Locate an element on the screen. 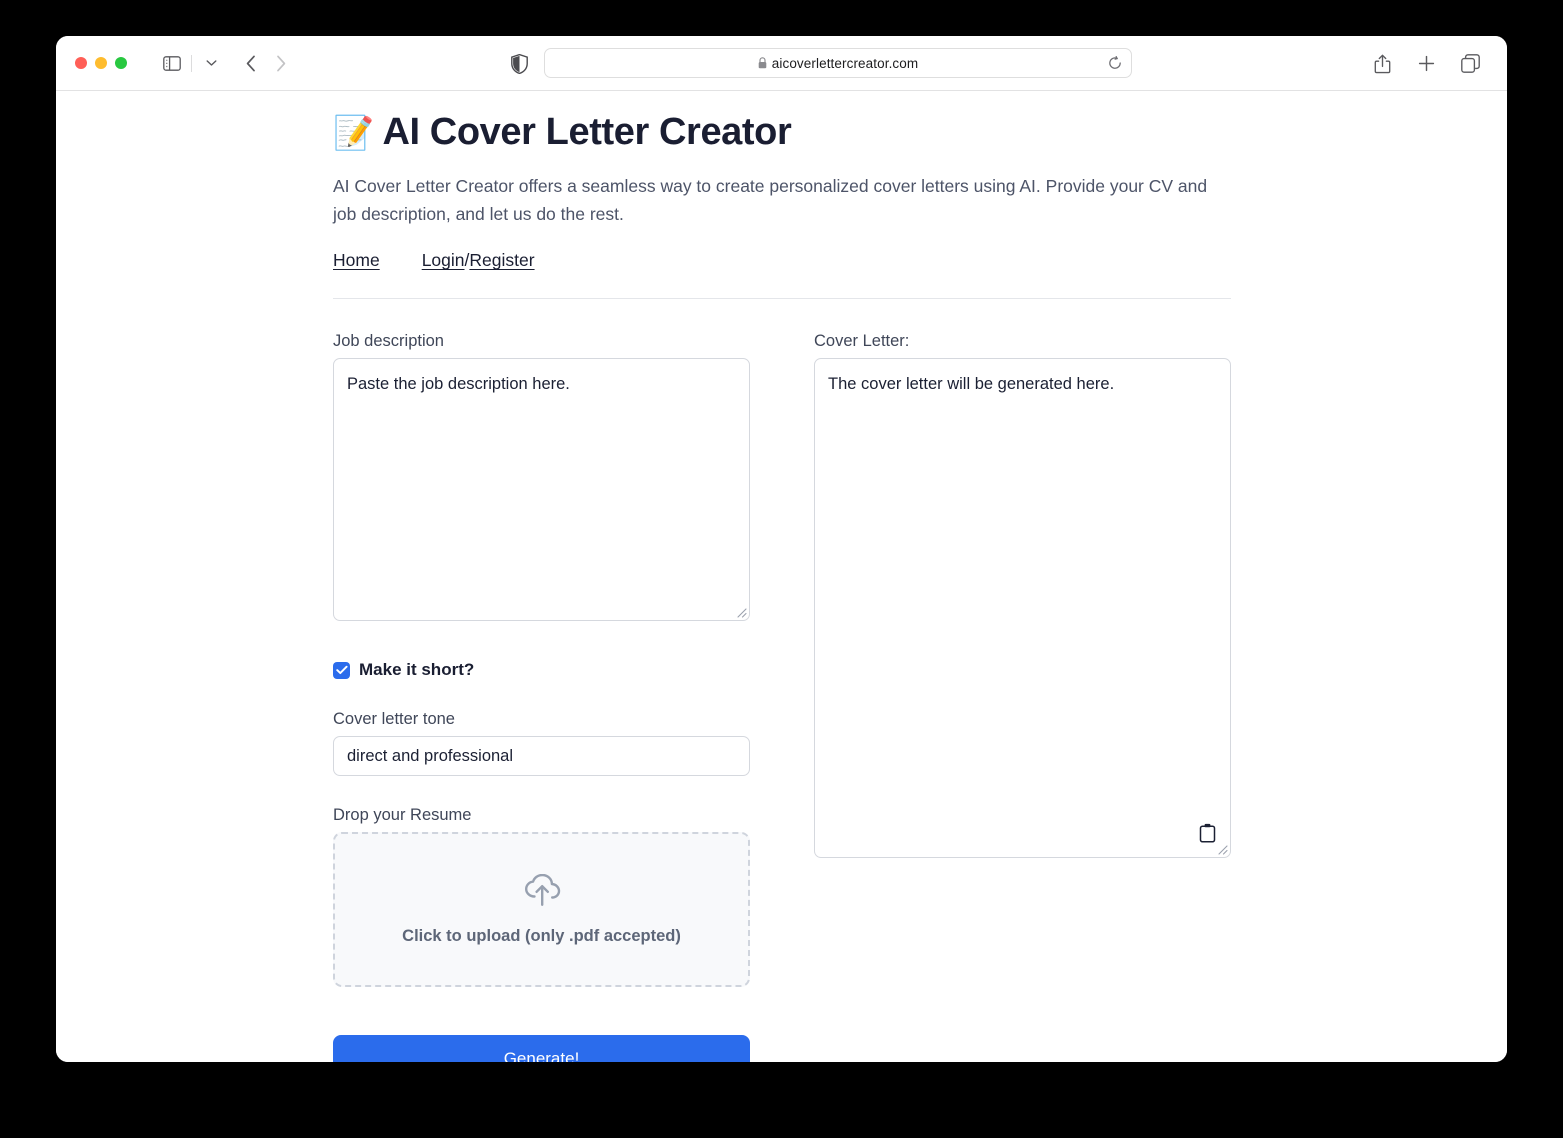 The height and width of the screenshot is (1138, 1563). nav-link-register: Register is located at coordinates (501, 260).